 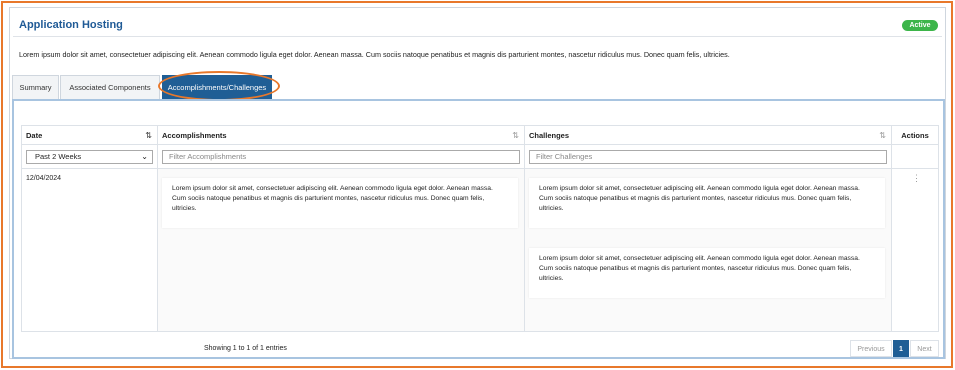 What do you see at coordinates (477, 36) in the screenshot?
I see `divider` at bounding box center [477, 36].